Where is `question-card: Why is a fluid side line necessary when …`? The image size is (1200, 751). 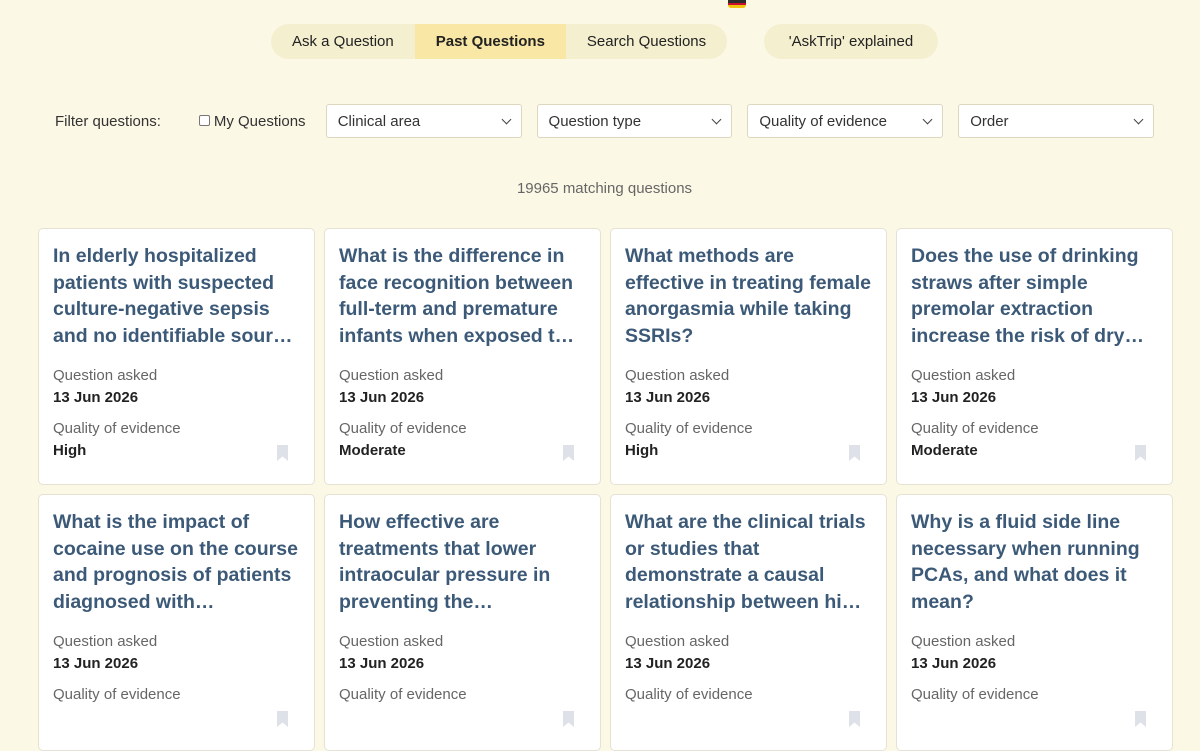 question-card: Why is a fluid side line necessary when … is located at coordinates (1034, 622).